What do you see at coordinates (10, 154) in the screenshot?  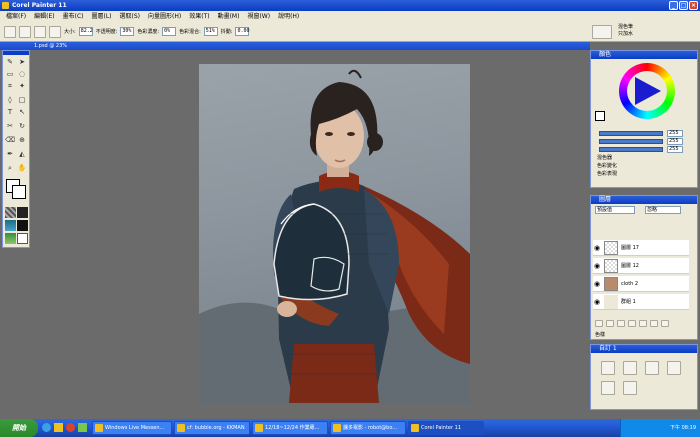 I see `dropper-icon: ✒` at bounding box center [10, 154].